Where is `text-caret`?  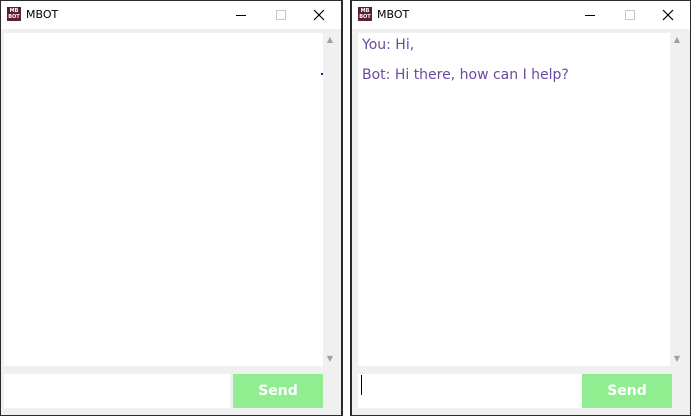
text-caret is located at coordinates (361, 385).